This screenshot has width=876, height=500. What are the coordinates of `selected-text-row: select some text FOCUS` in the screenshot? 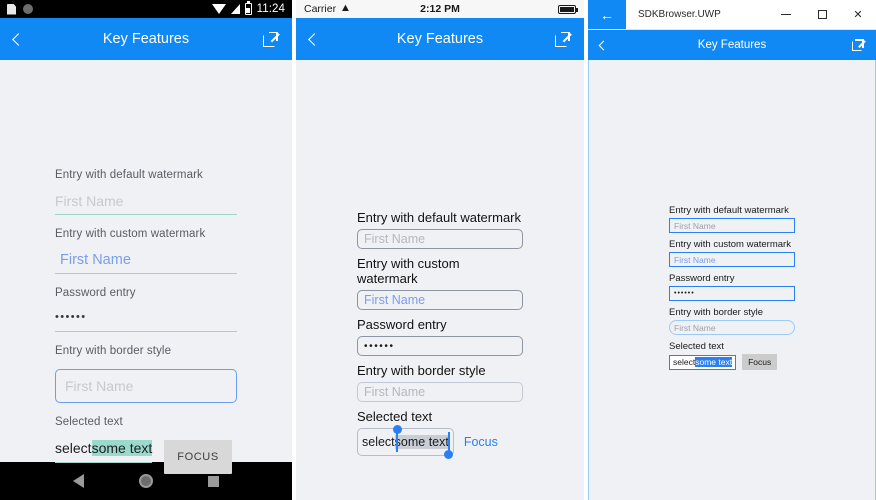 It's located at (146, 457).